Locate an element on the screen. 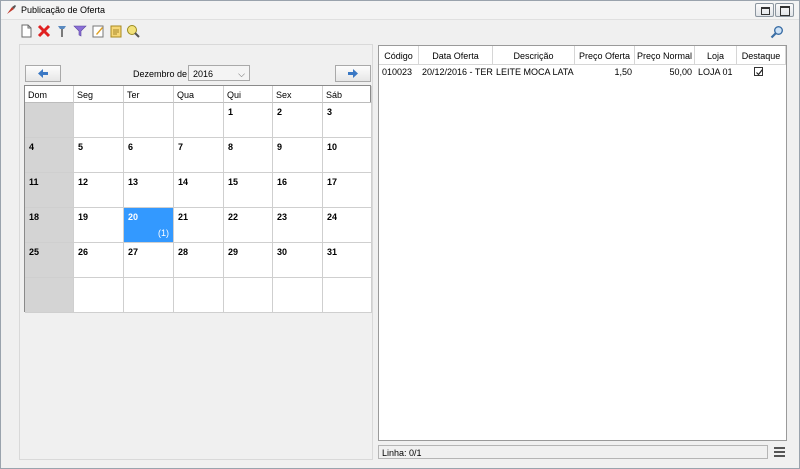 The width and height of the screenshot is (800, 469). day-number: 9 is located at coordinates (280, 147).